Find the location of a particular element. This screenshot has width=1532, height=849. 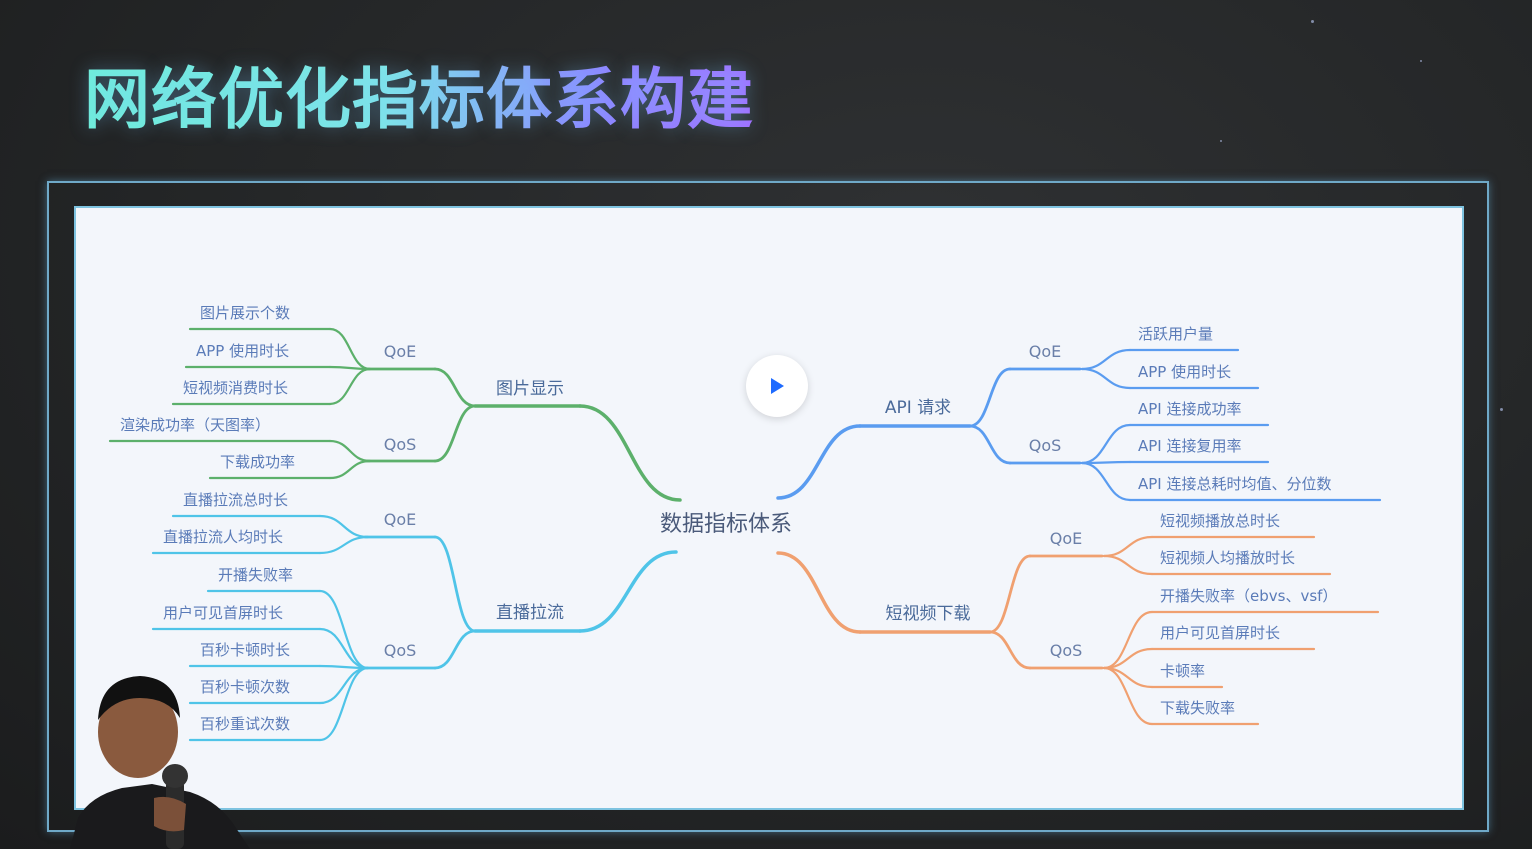

leaf-label: 开播失败率（ebvs、vsf） is located at coordinates (1248, 596).